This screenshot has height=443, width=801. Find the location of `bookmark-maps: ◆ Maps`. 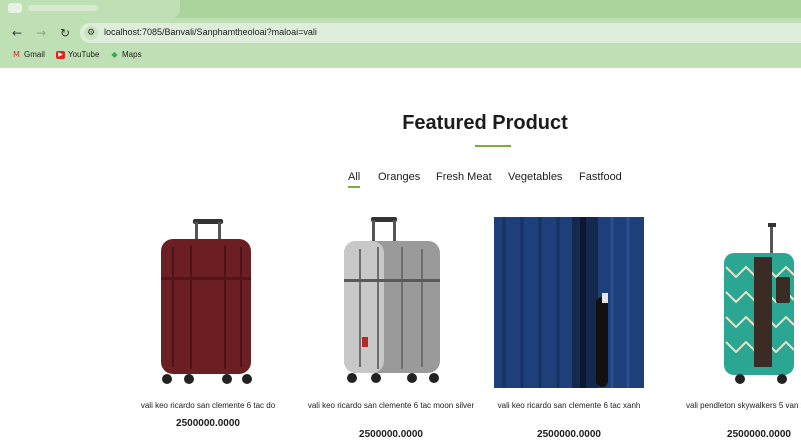

bookmark-maps: ◆ Maps is located at coordinates (126, 54).